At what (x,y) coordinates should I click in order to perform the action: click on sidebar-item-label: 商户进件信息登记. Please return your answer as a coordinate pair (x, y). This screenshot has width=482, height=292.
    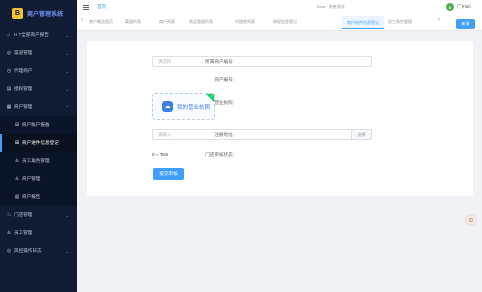
    Looking at the image, I should click on (40, 142).